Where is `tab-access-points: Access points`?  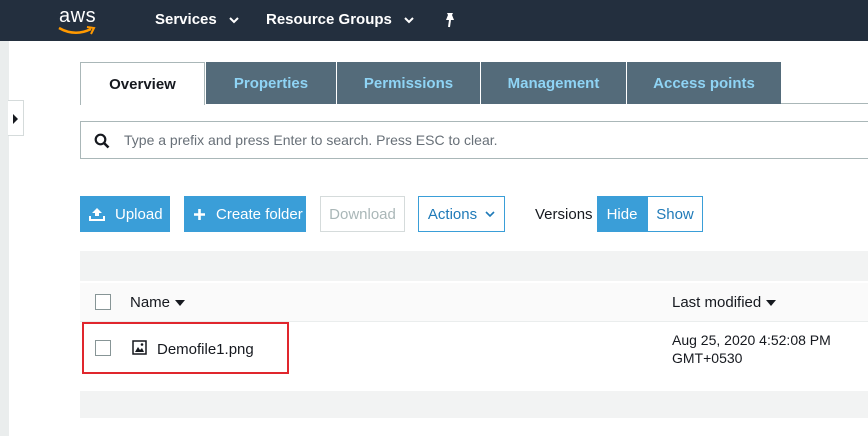
tab-access-points: Access points is located at coordinates (703, 83).